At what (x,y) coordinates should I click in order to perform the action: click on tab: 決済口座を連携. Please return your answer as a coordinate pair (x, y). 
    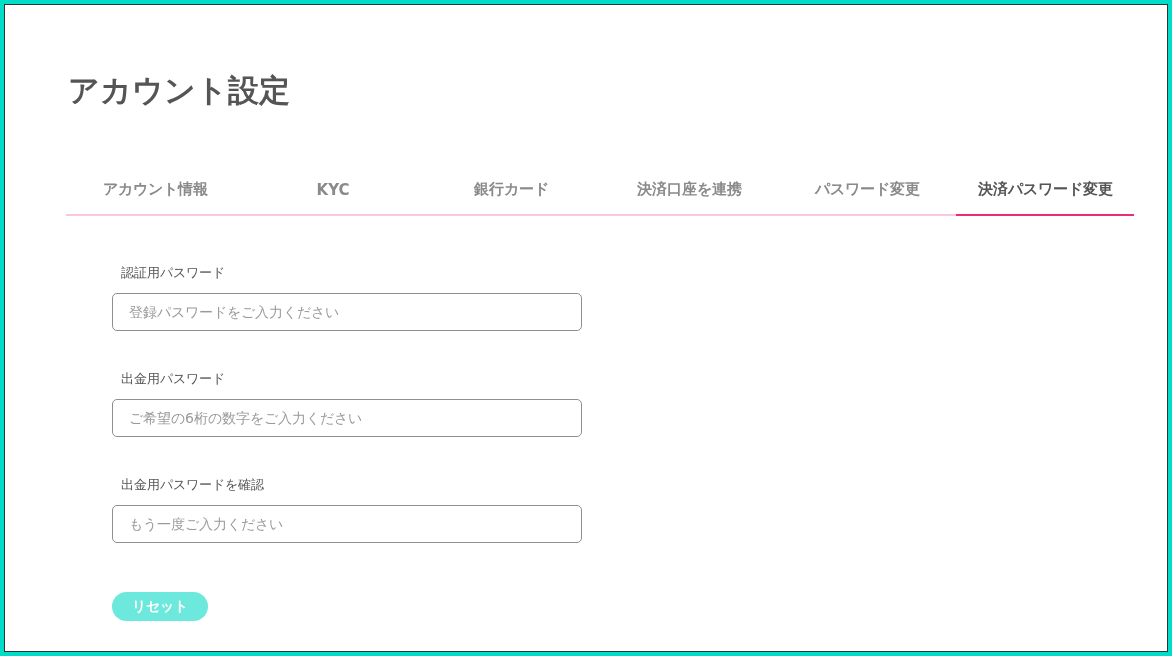
    Looking at the image, I should click on (689, 198).